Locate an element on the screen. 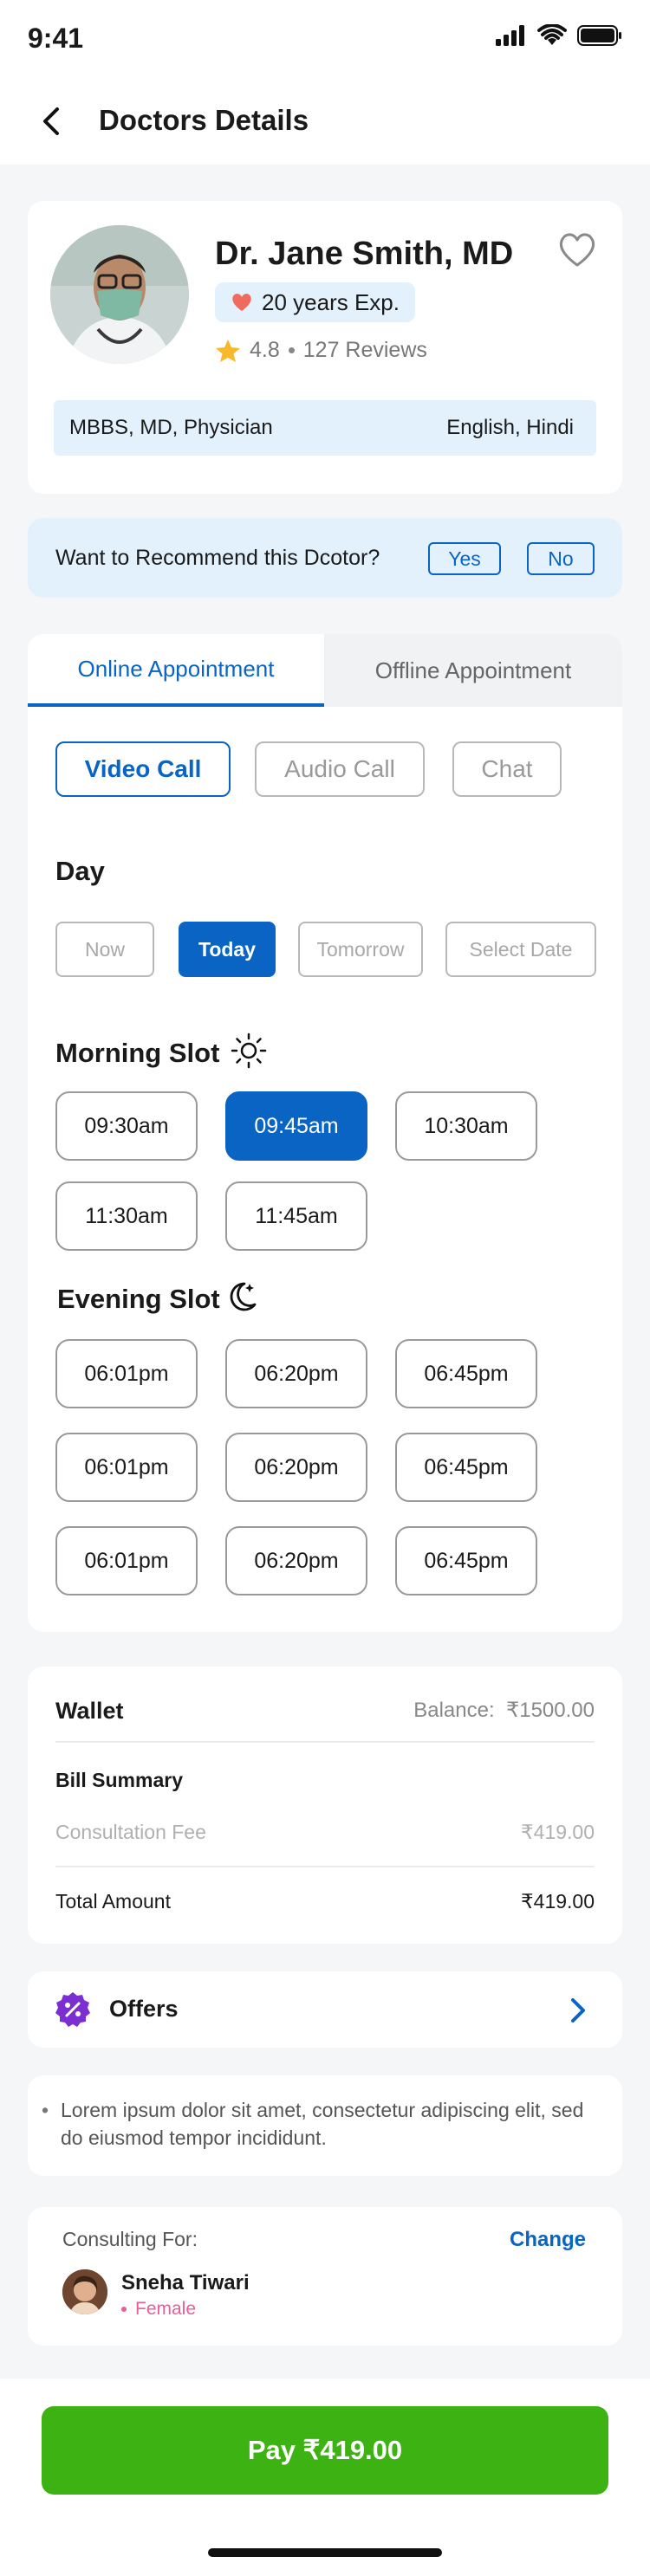  day-now-button: Now is located at coordinates (104, 949).